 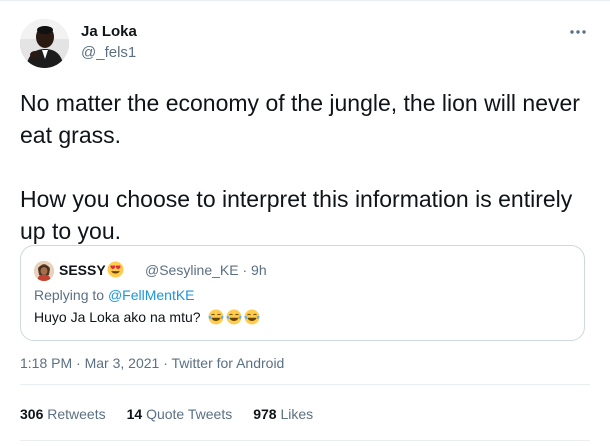 I want to click on quoted-tweet-time: 9h, so click(x=259, y=270).